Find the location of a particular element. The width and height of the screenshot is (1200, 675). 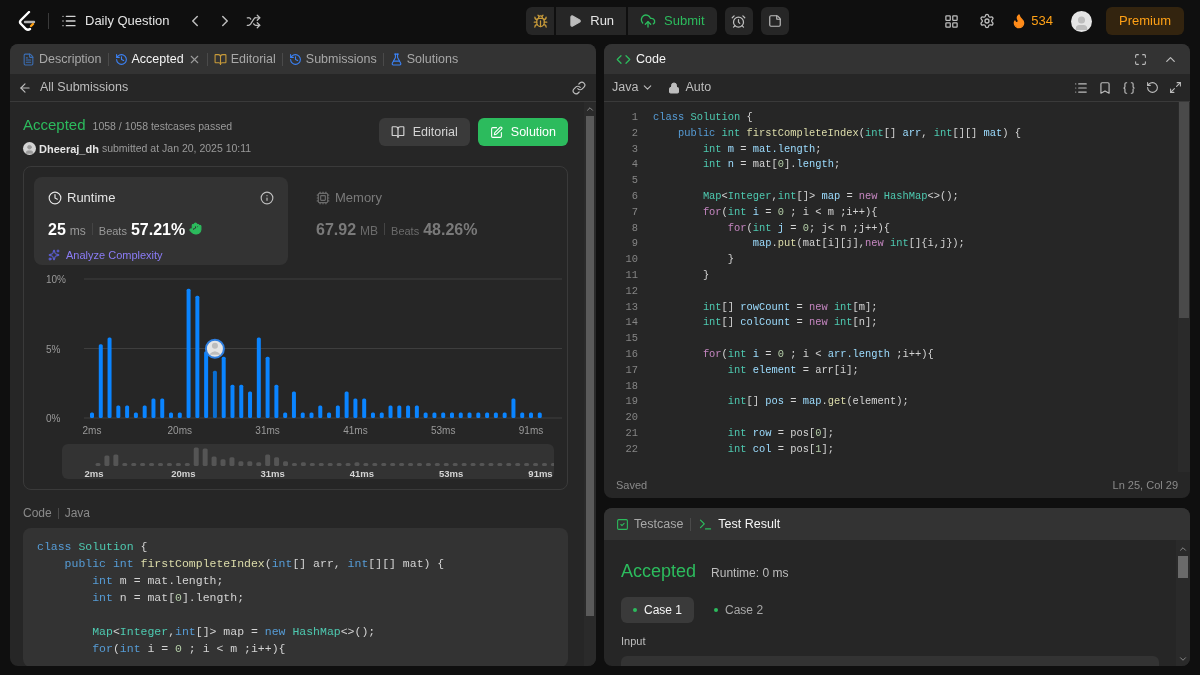

debug-button is located at coordinates (540, 21).